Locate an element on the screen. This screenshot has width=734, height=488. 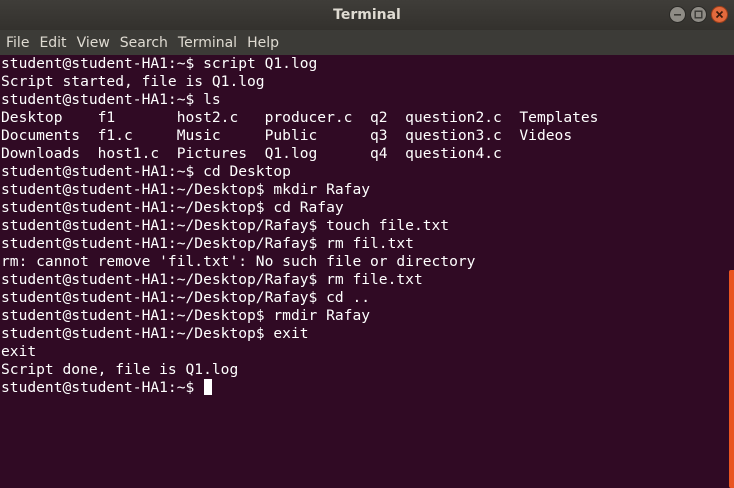
terminal-line: Script done, file is Q1.log is located at coordinates (120, 369).